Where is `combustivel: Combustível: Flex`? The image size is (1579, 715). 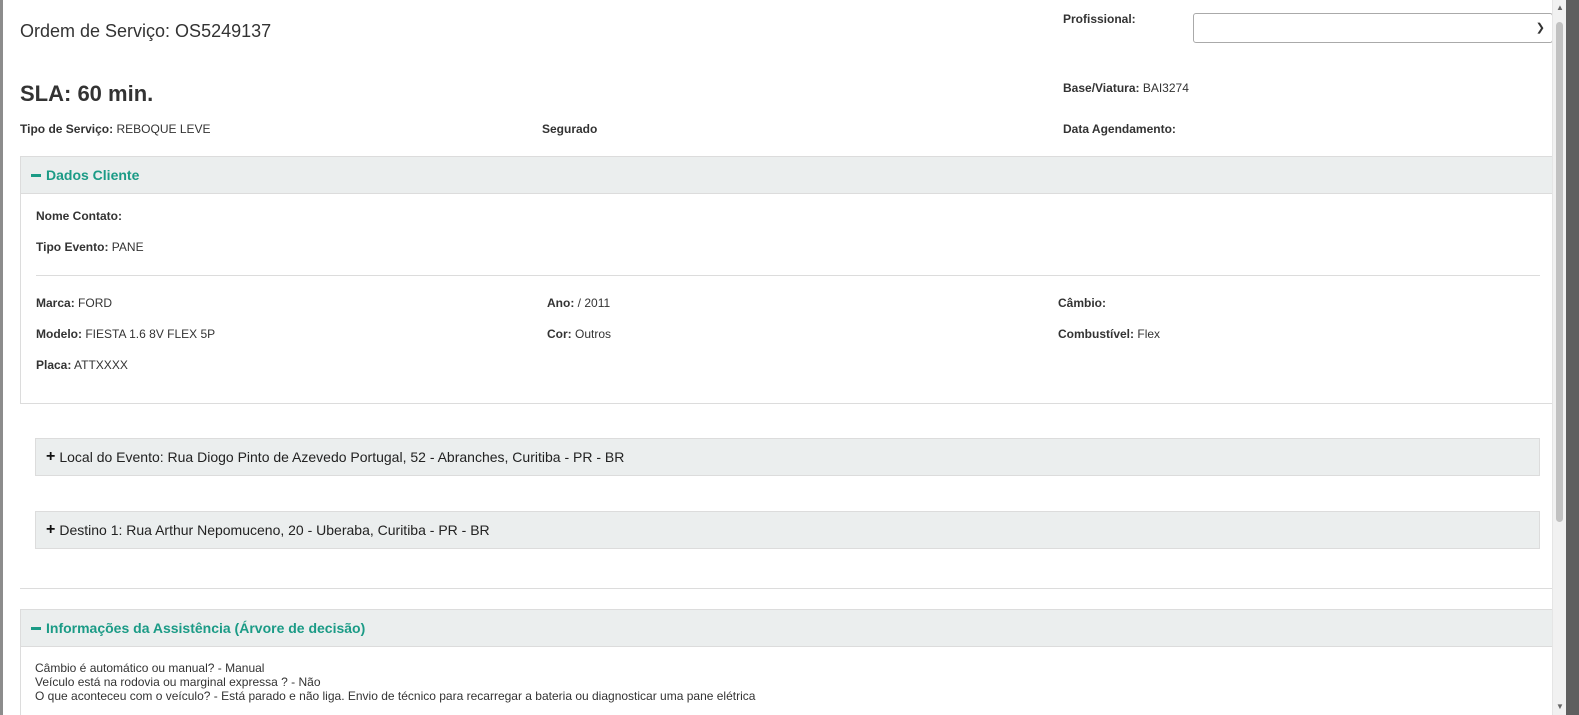 combustivel: Combustível: Flex is located at coordinates (1109, 334).